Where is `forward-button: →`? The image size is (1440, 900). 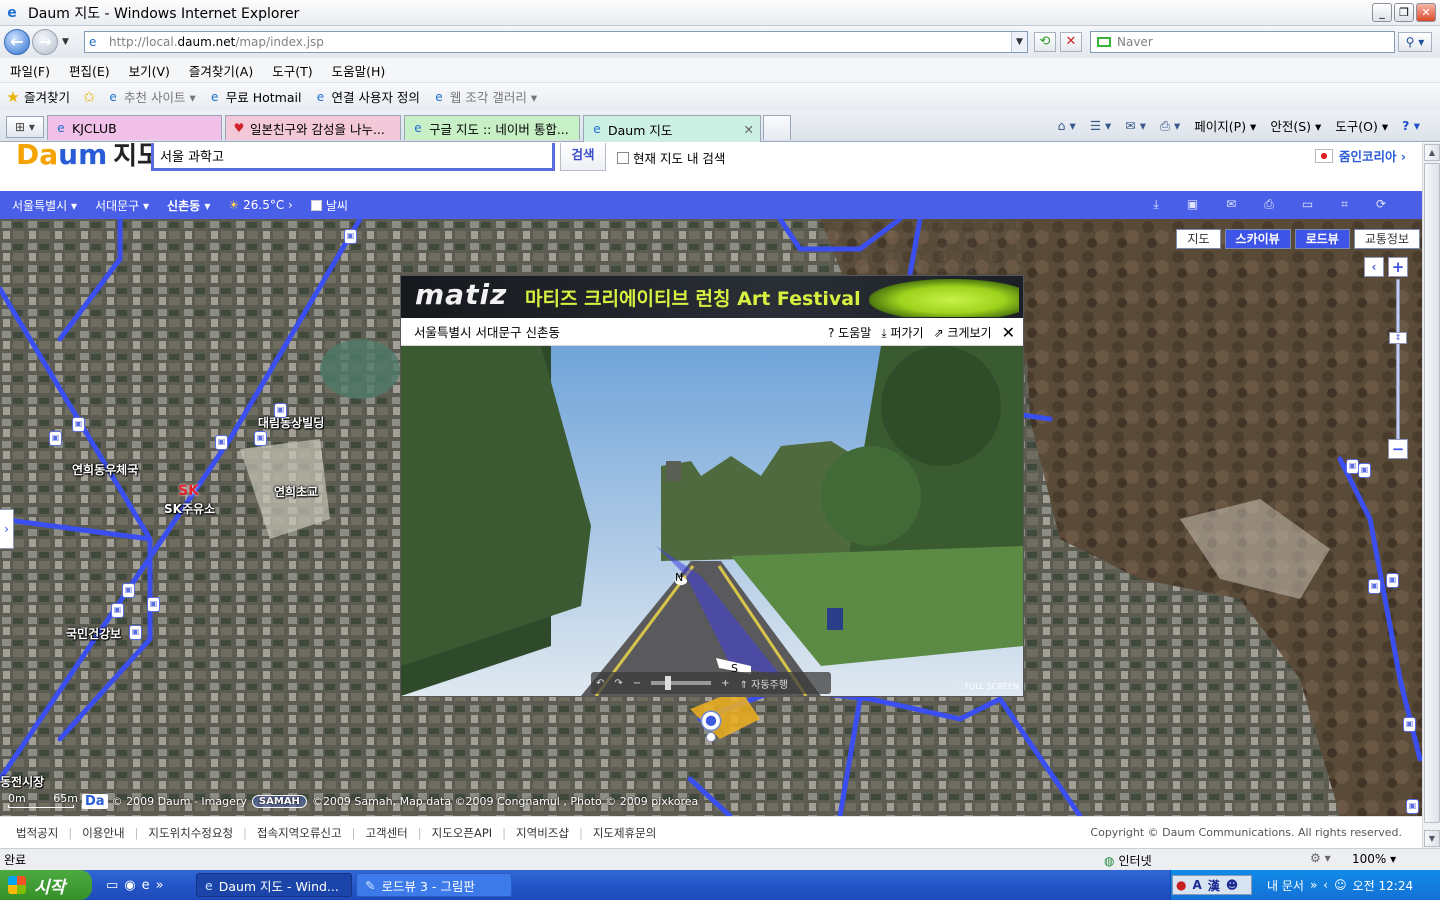
forward-button: → is located at coordinates (45, 42).